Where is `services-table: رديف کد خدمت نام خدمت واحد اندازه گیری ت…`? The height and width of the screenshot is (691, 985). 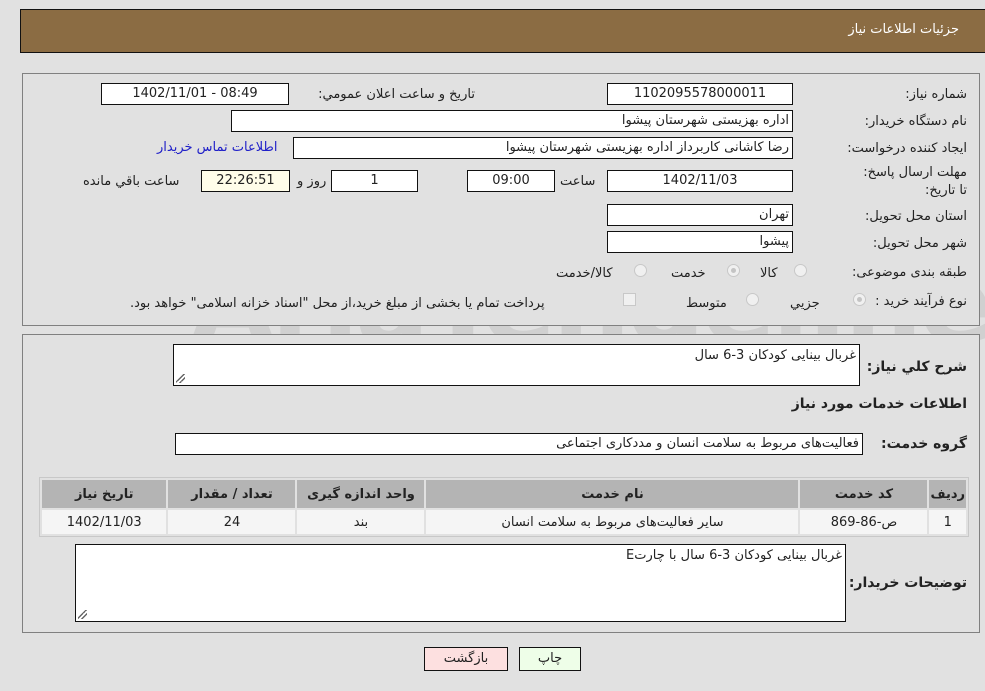
services-table: رديف کد خدمت نام خدمت واحد اندازه گیری ت… is located at coordinates (504, 507).